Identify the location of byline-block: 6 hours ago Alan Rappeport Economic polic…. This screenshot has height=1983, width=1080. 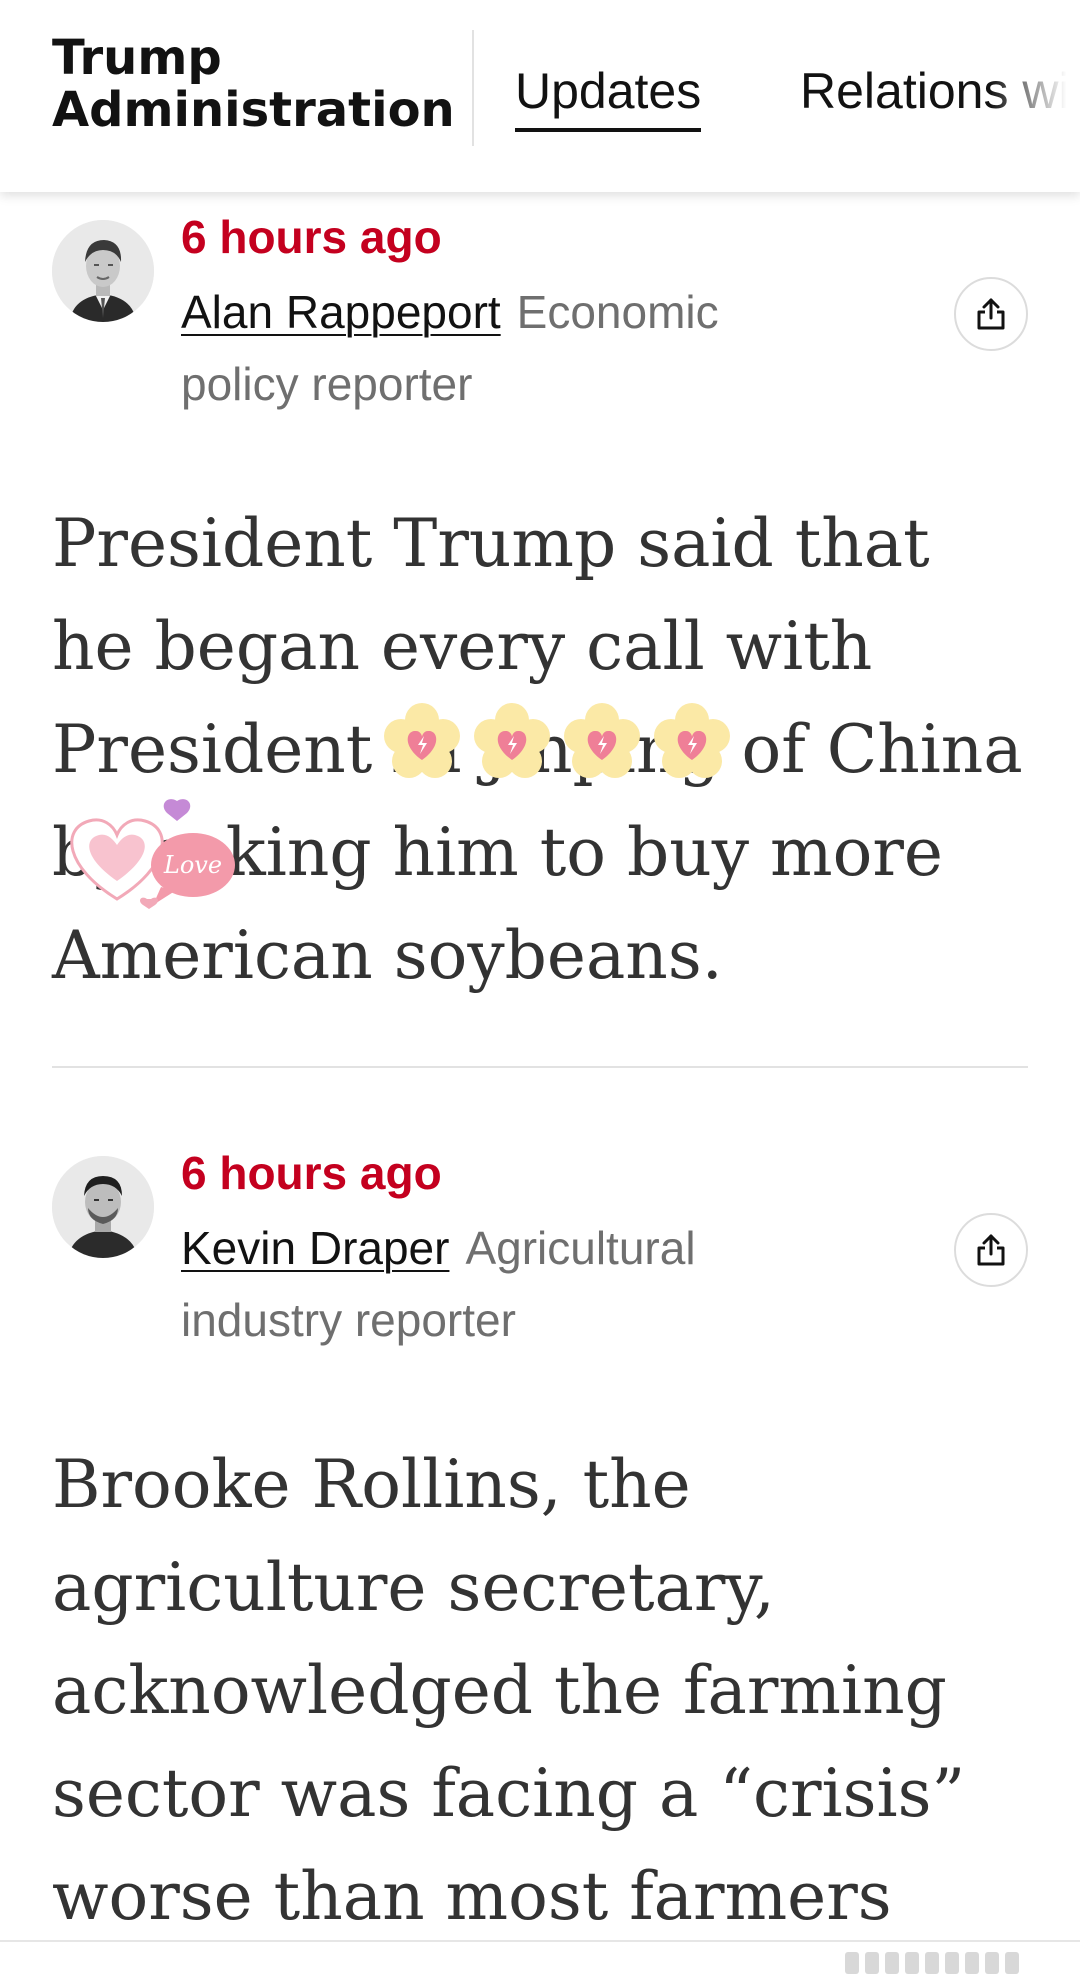
(501, 316).